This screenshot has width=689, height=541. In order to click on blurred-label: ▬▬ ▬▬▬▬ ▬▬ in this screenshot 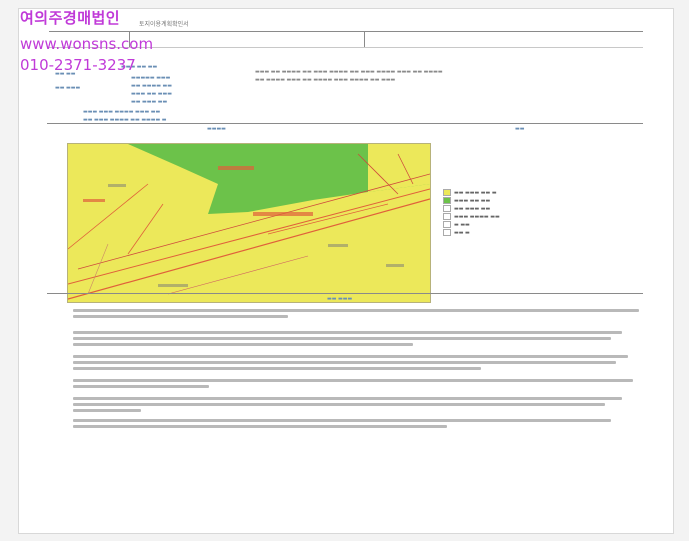, I will do `click(151, 86)`.